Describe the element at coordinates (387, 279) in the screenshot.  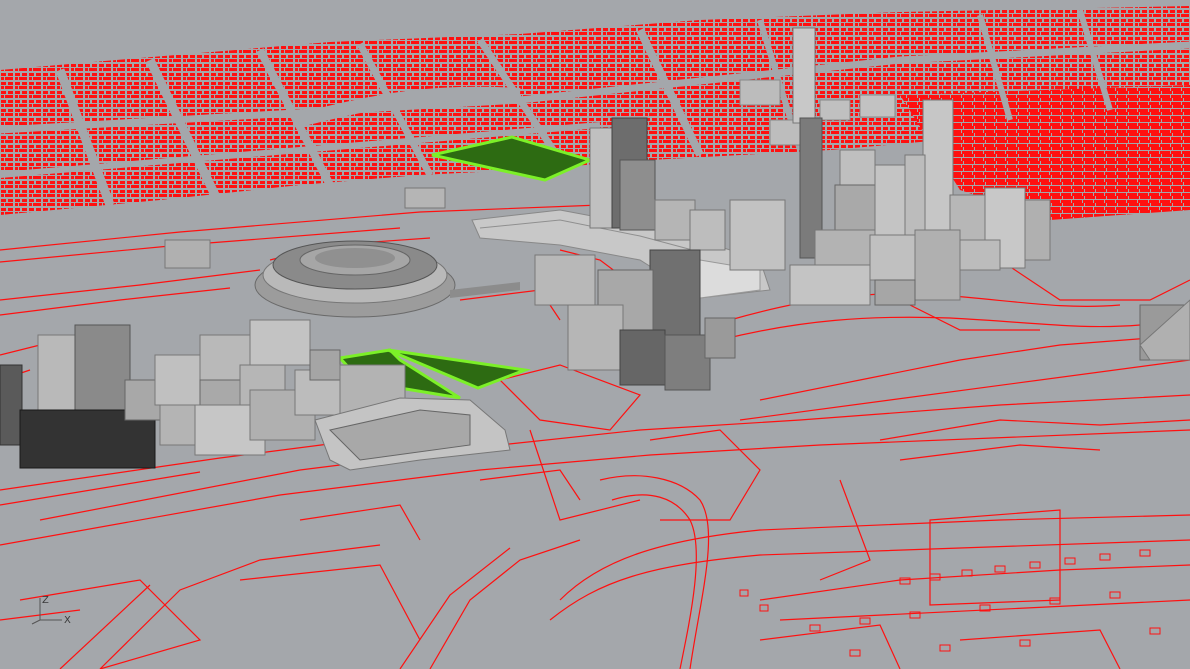
I see `stadium` at that location.